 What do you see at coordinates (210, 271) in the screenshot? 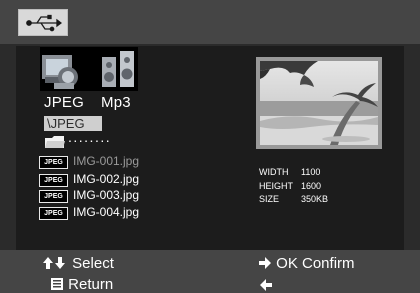
I see `bottom-hint-bar: Select OK Confirm Return` at bounding box center [210, 271].